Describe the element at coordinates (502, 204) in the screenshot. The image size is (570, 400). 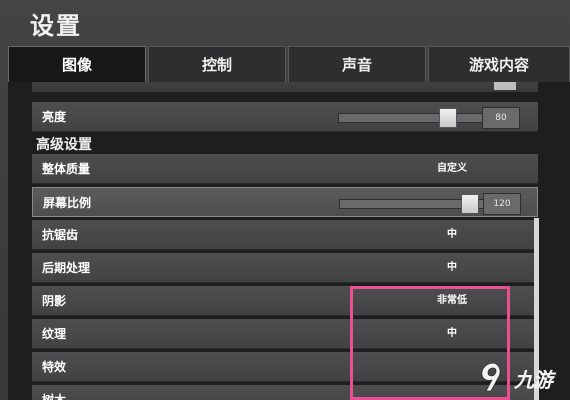
I see `screen-scale-value: 120` at that location.